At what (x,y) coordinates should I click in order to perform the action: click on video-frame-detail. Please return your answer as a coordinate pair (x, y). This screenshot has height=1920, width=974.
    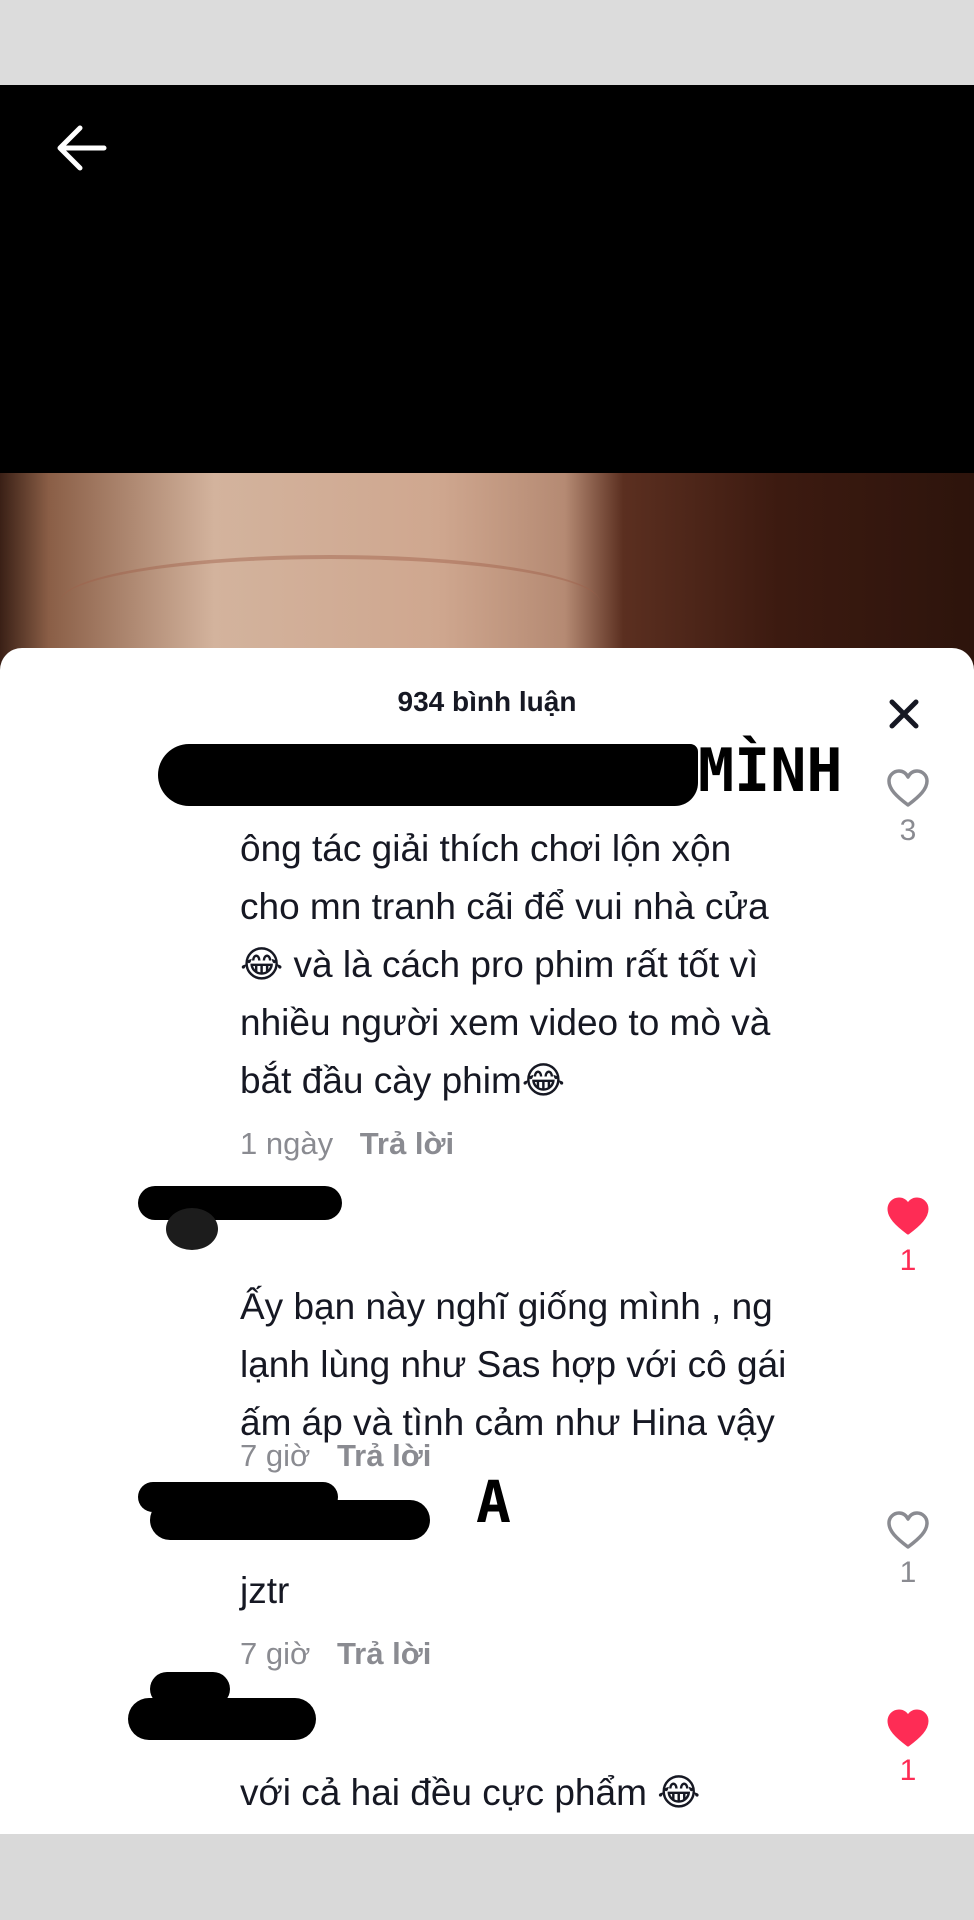
    Looking at the image, I should click on (330, 602).